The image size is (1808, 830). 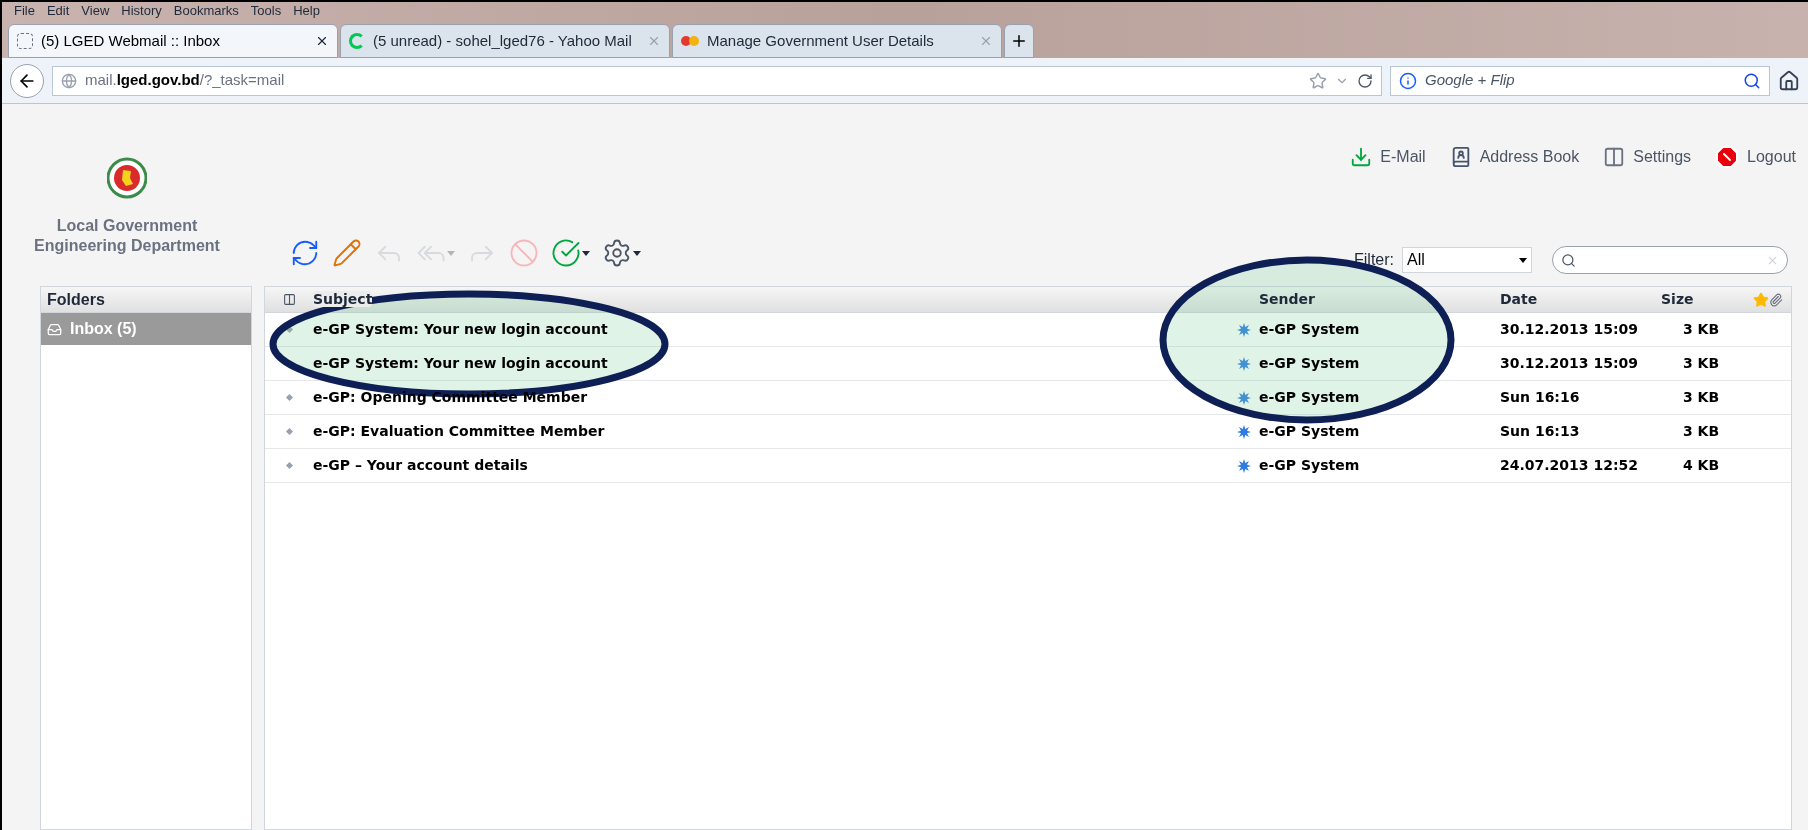 I want to click on loading-spinner-icon, so click(x=357, y=41).